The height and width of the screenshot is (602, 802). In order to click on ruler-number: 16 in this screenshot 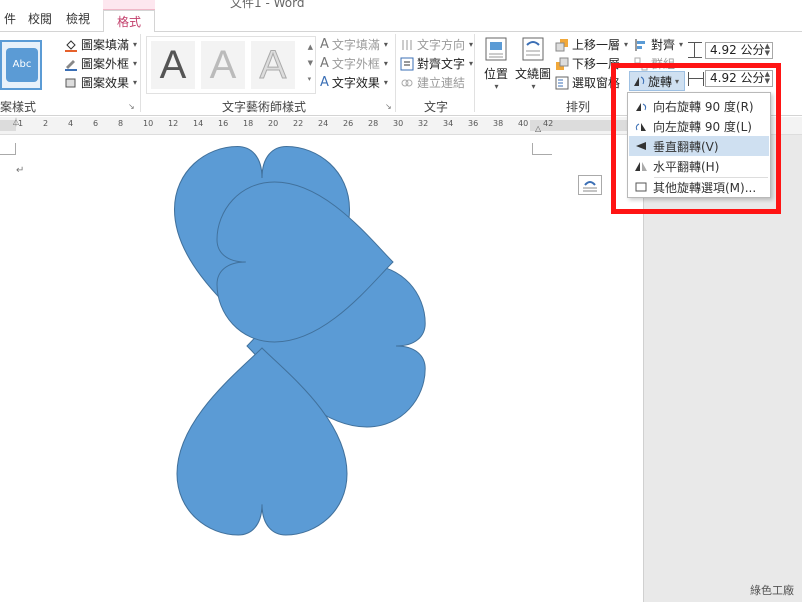, I will do `click(223, 123)`.